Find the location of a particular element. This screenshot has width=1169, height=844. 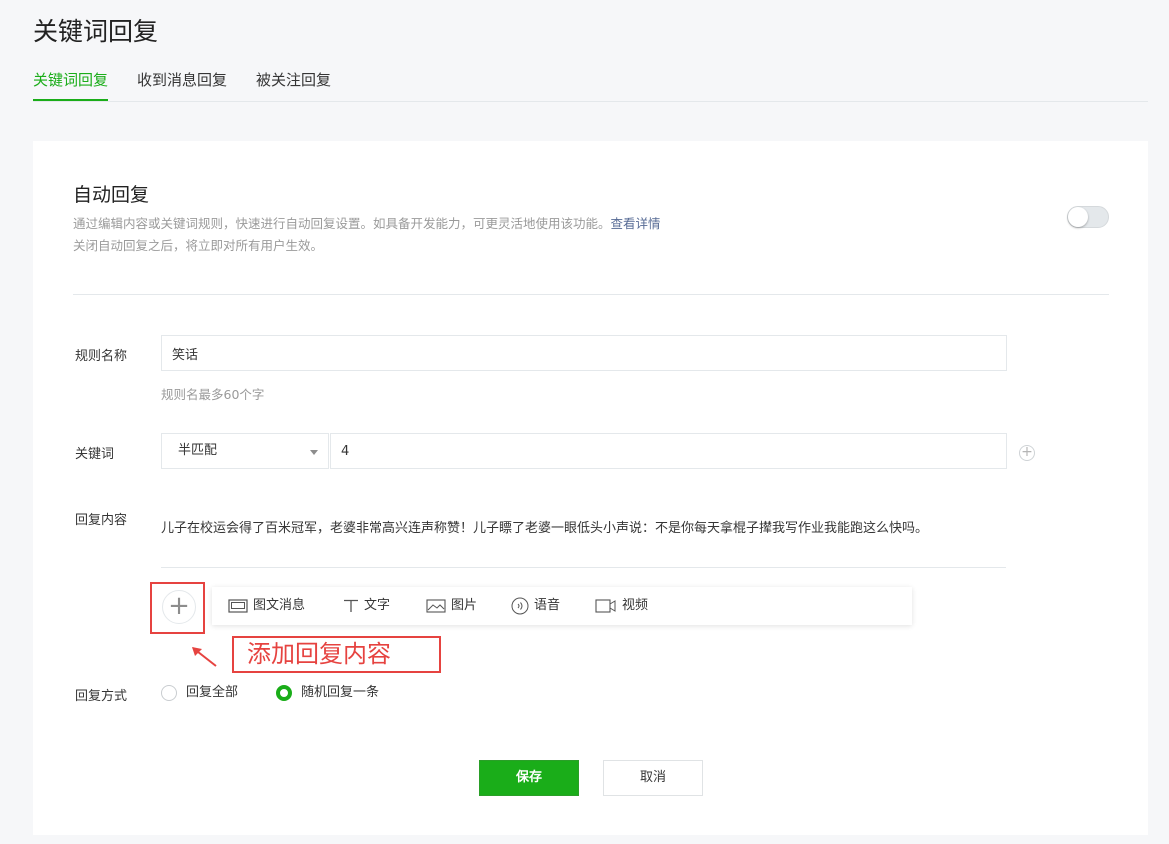

radio-reply-all: 回复全部 is located at coordinates (199, 694).